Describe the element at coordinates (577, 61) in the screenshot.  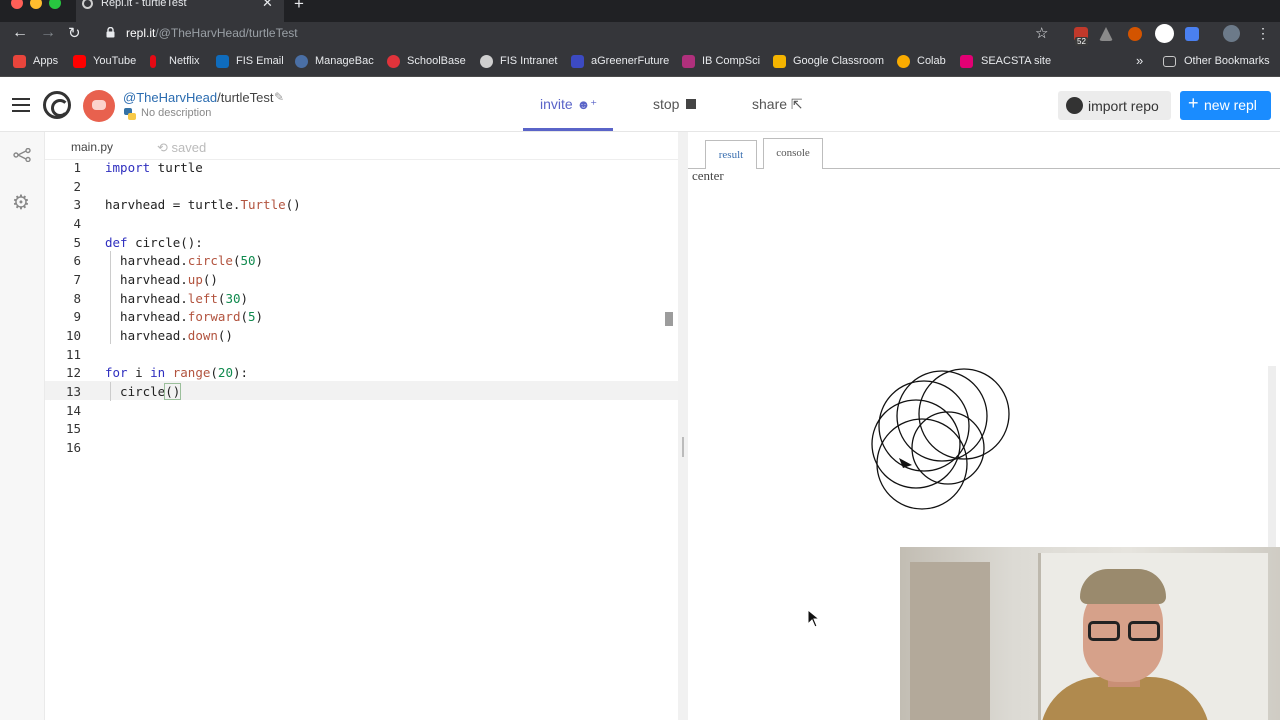
I see `greener-icon` at that location.